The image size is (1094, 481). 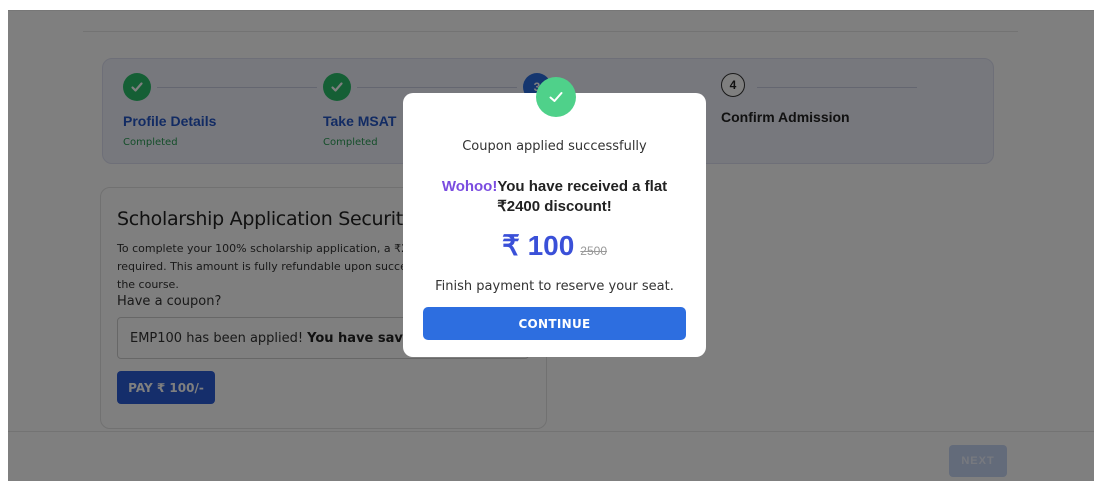 What do you see at coordinates (554, 286) in the screenshot?
I see `modal-finish-text: Finish payment to reserve your seat.` at bounding box center [554, 286].